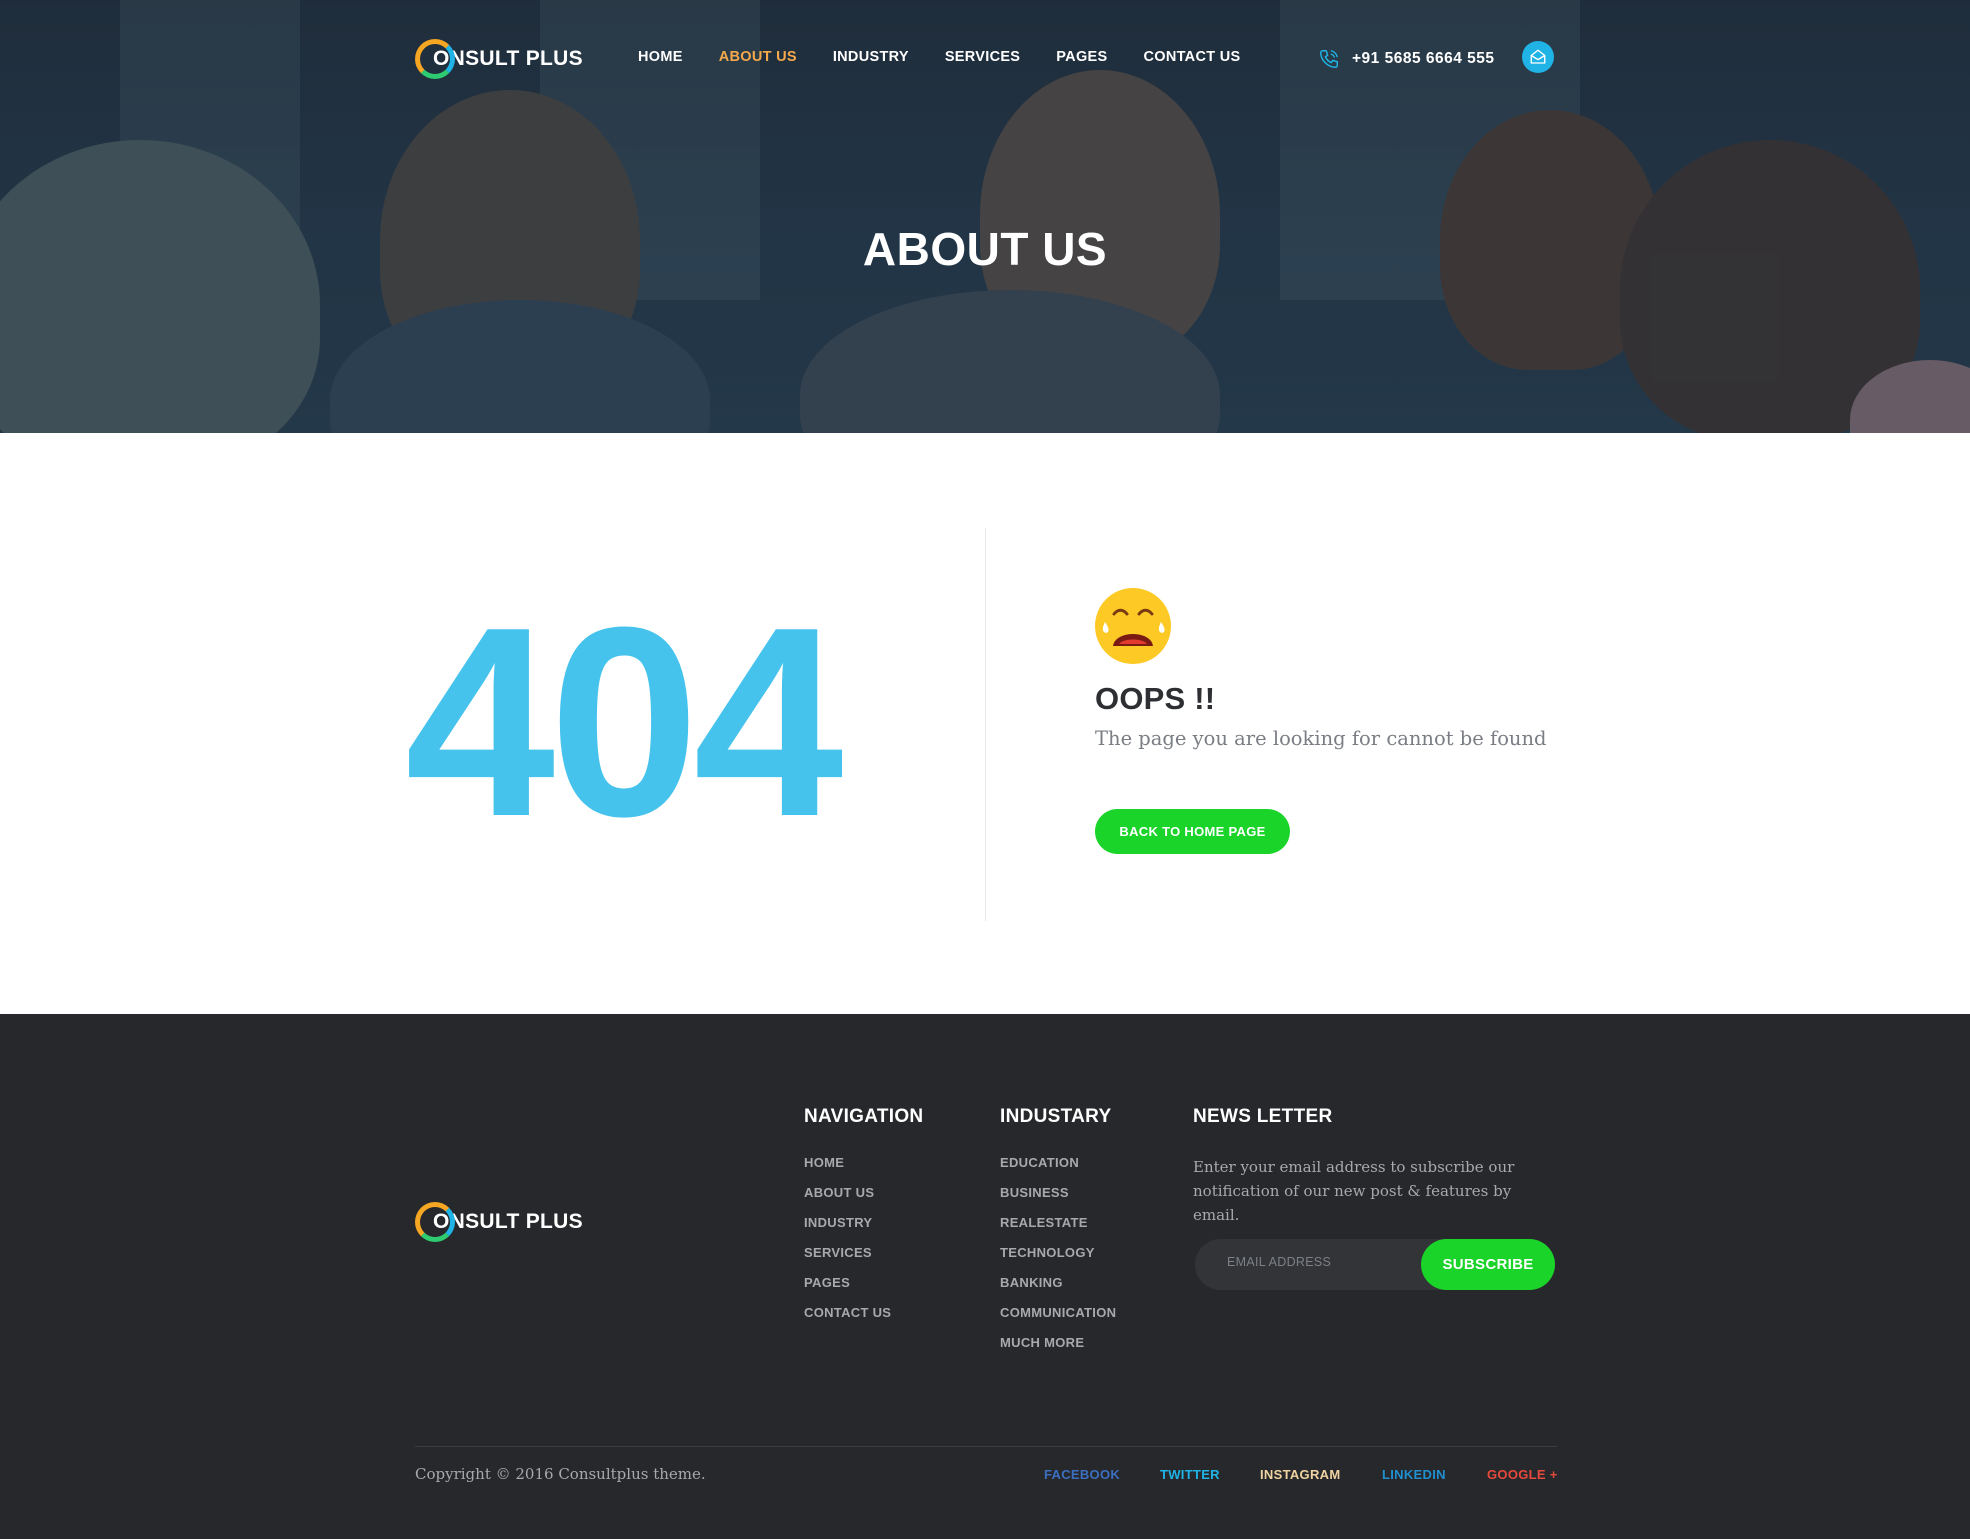 The width and height of the screenshot is (1970, 1539). Describe the element at coordinates (624, 722) in the screenshot. I see `error-code: 404` at that location.